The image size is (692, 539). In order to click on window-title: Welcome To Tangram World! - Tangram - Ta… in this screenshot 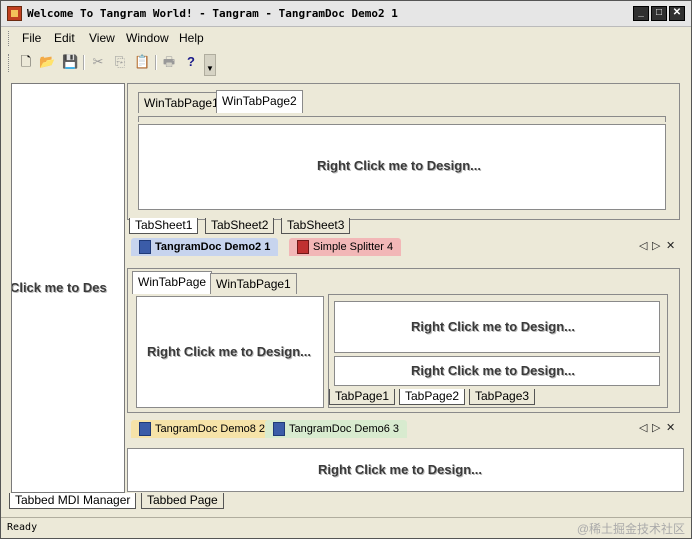, I will do `click(212, 13)`.